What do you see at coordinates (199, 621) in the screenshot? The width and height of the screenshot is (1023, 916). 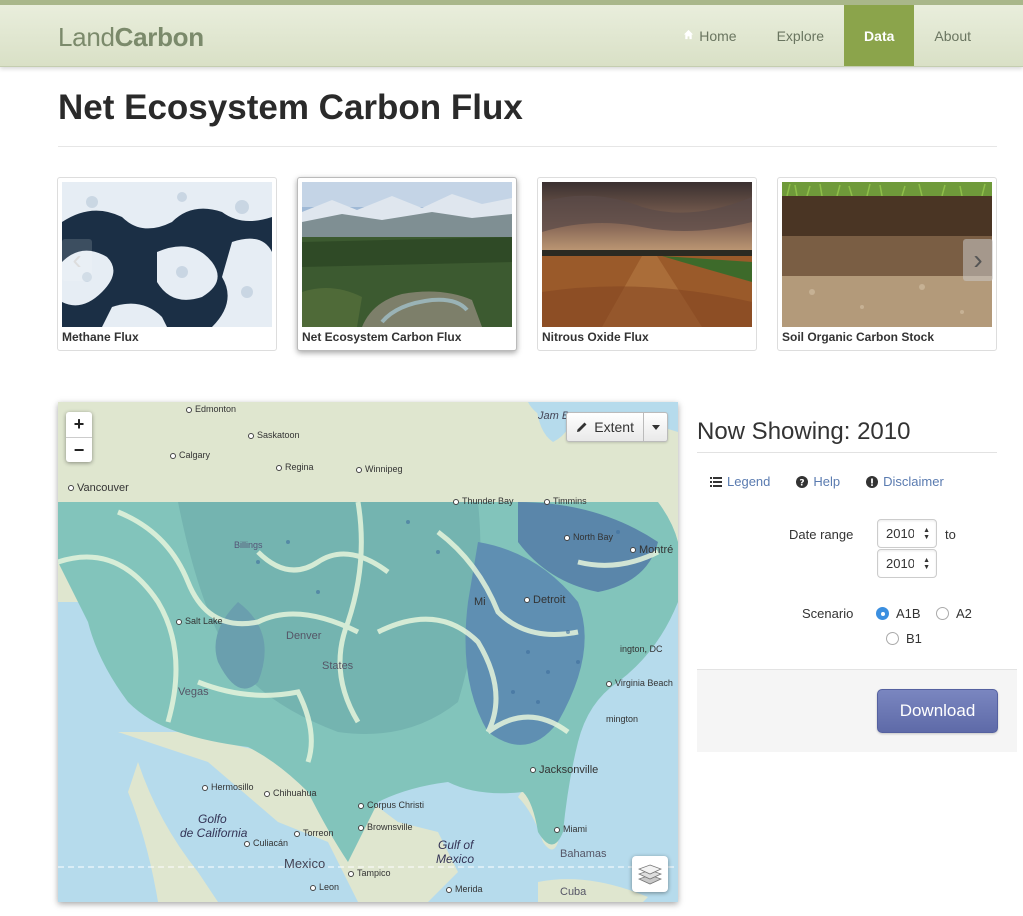 I see `map-label-salt-lake: Salt Lake` at bounding box center [199, 621].